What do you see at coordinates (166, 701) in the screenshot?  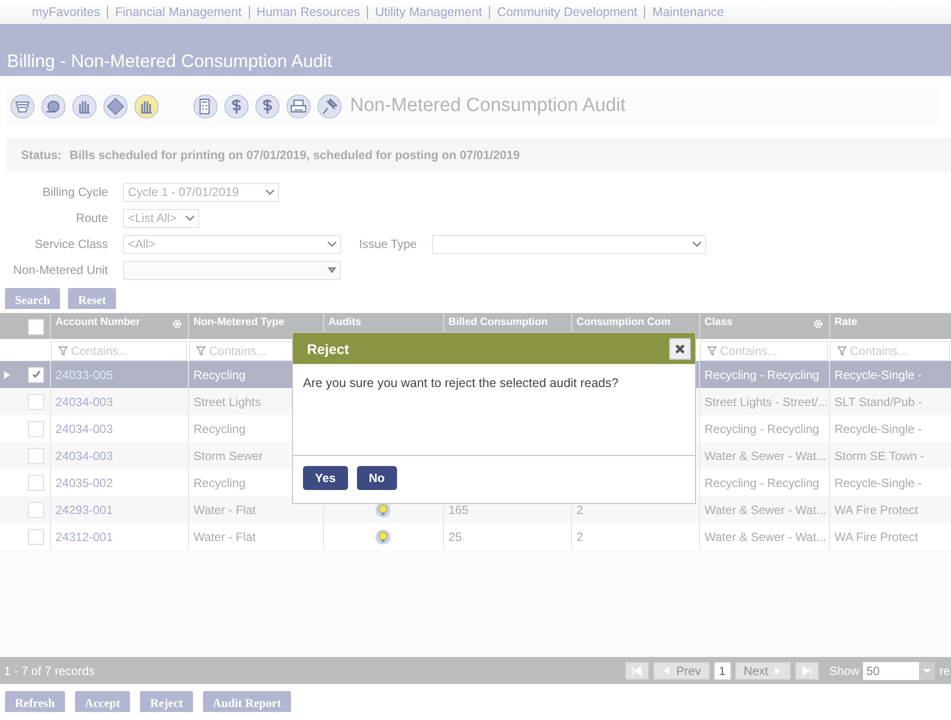 I see `action-button: Reject` at bounding box center [166, 701].